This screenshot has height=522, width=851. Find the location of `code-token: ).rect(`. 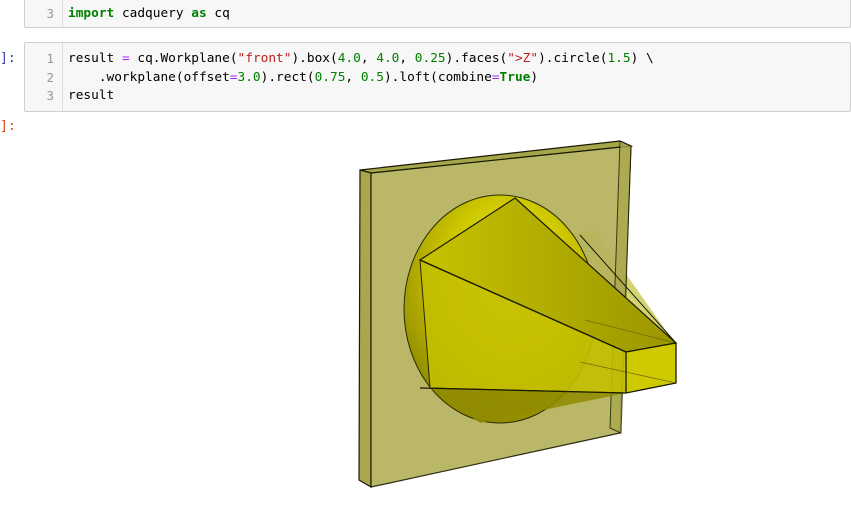

code-token: ).rect( is located at coordinates (287, 77).